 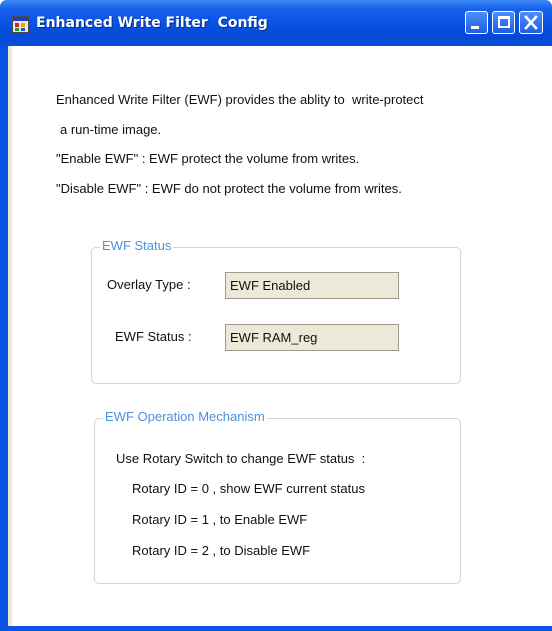 I want to click on overlay-type-label: Overlay Type :, so click(x=149, y=284).